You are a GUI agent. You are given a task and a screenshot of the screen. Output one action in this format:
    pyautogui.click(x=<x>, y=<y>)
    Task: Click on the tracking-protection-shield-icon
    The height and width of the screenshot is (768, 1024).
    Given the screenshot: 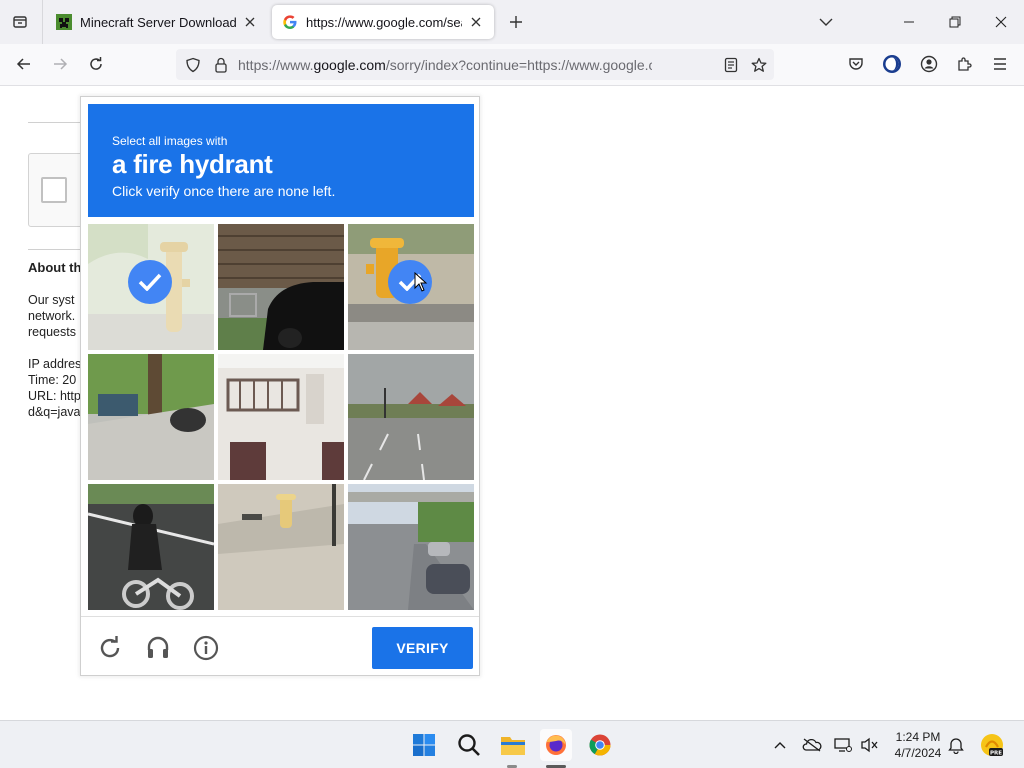 What is the action you would take?
    pyautogui.click(x=193, y=65)
    